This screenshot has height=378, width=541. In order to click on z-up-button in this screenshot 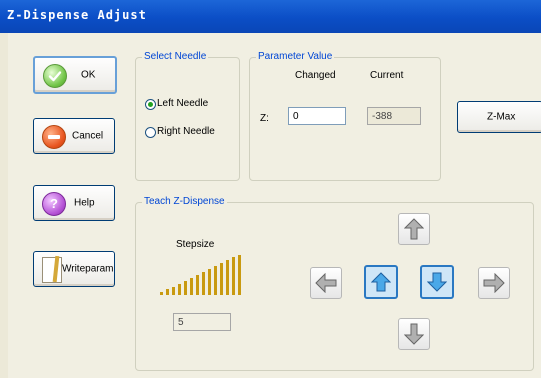, I will do `click(381, 282)`.